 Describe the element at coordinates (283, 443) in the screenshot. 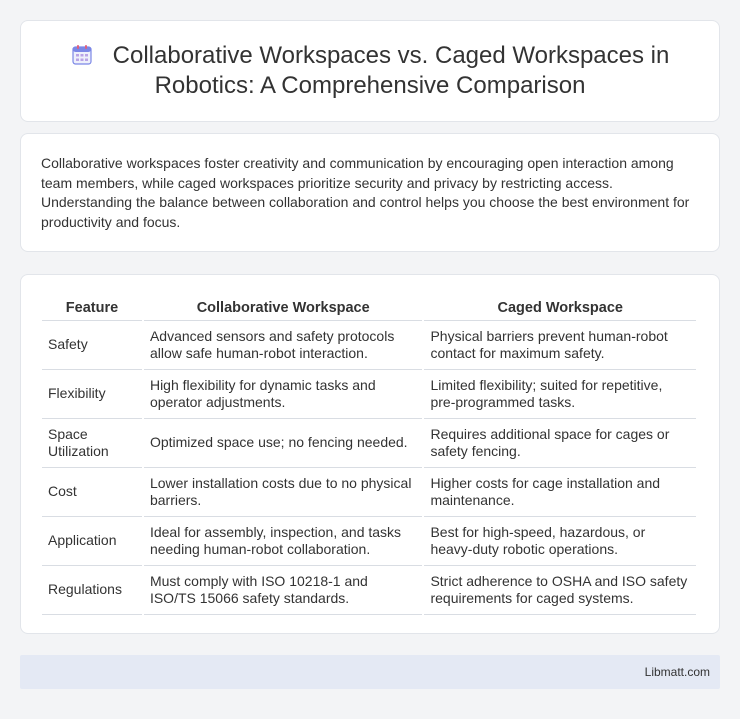

I see `collaborative-cell: Optimized space use; no fencing needed.` at that location.